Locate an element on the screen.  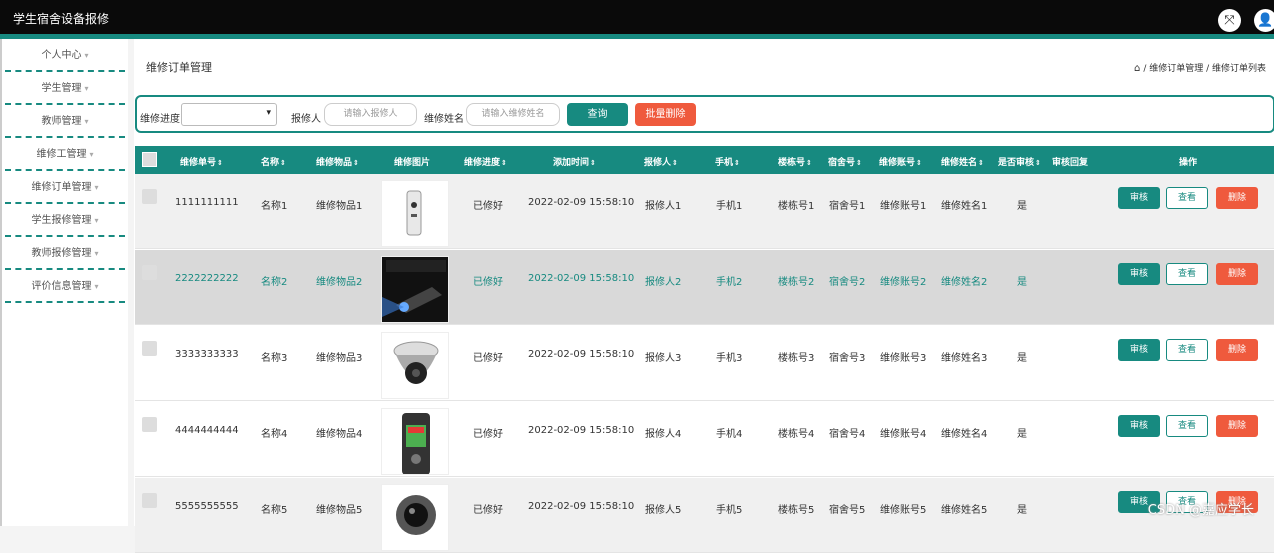
column-header: 是否审核⇕ is located at coordinates (1019, 161).